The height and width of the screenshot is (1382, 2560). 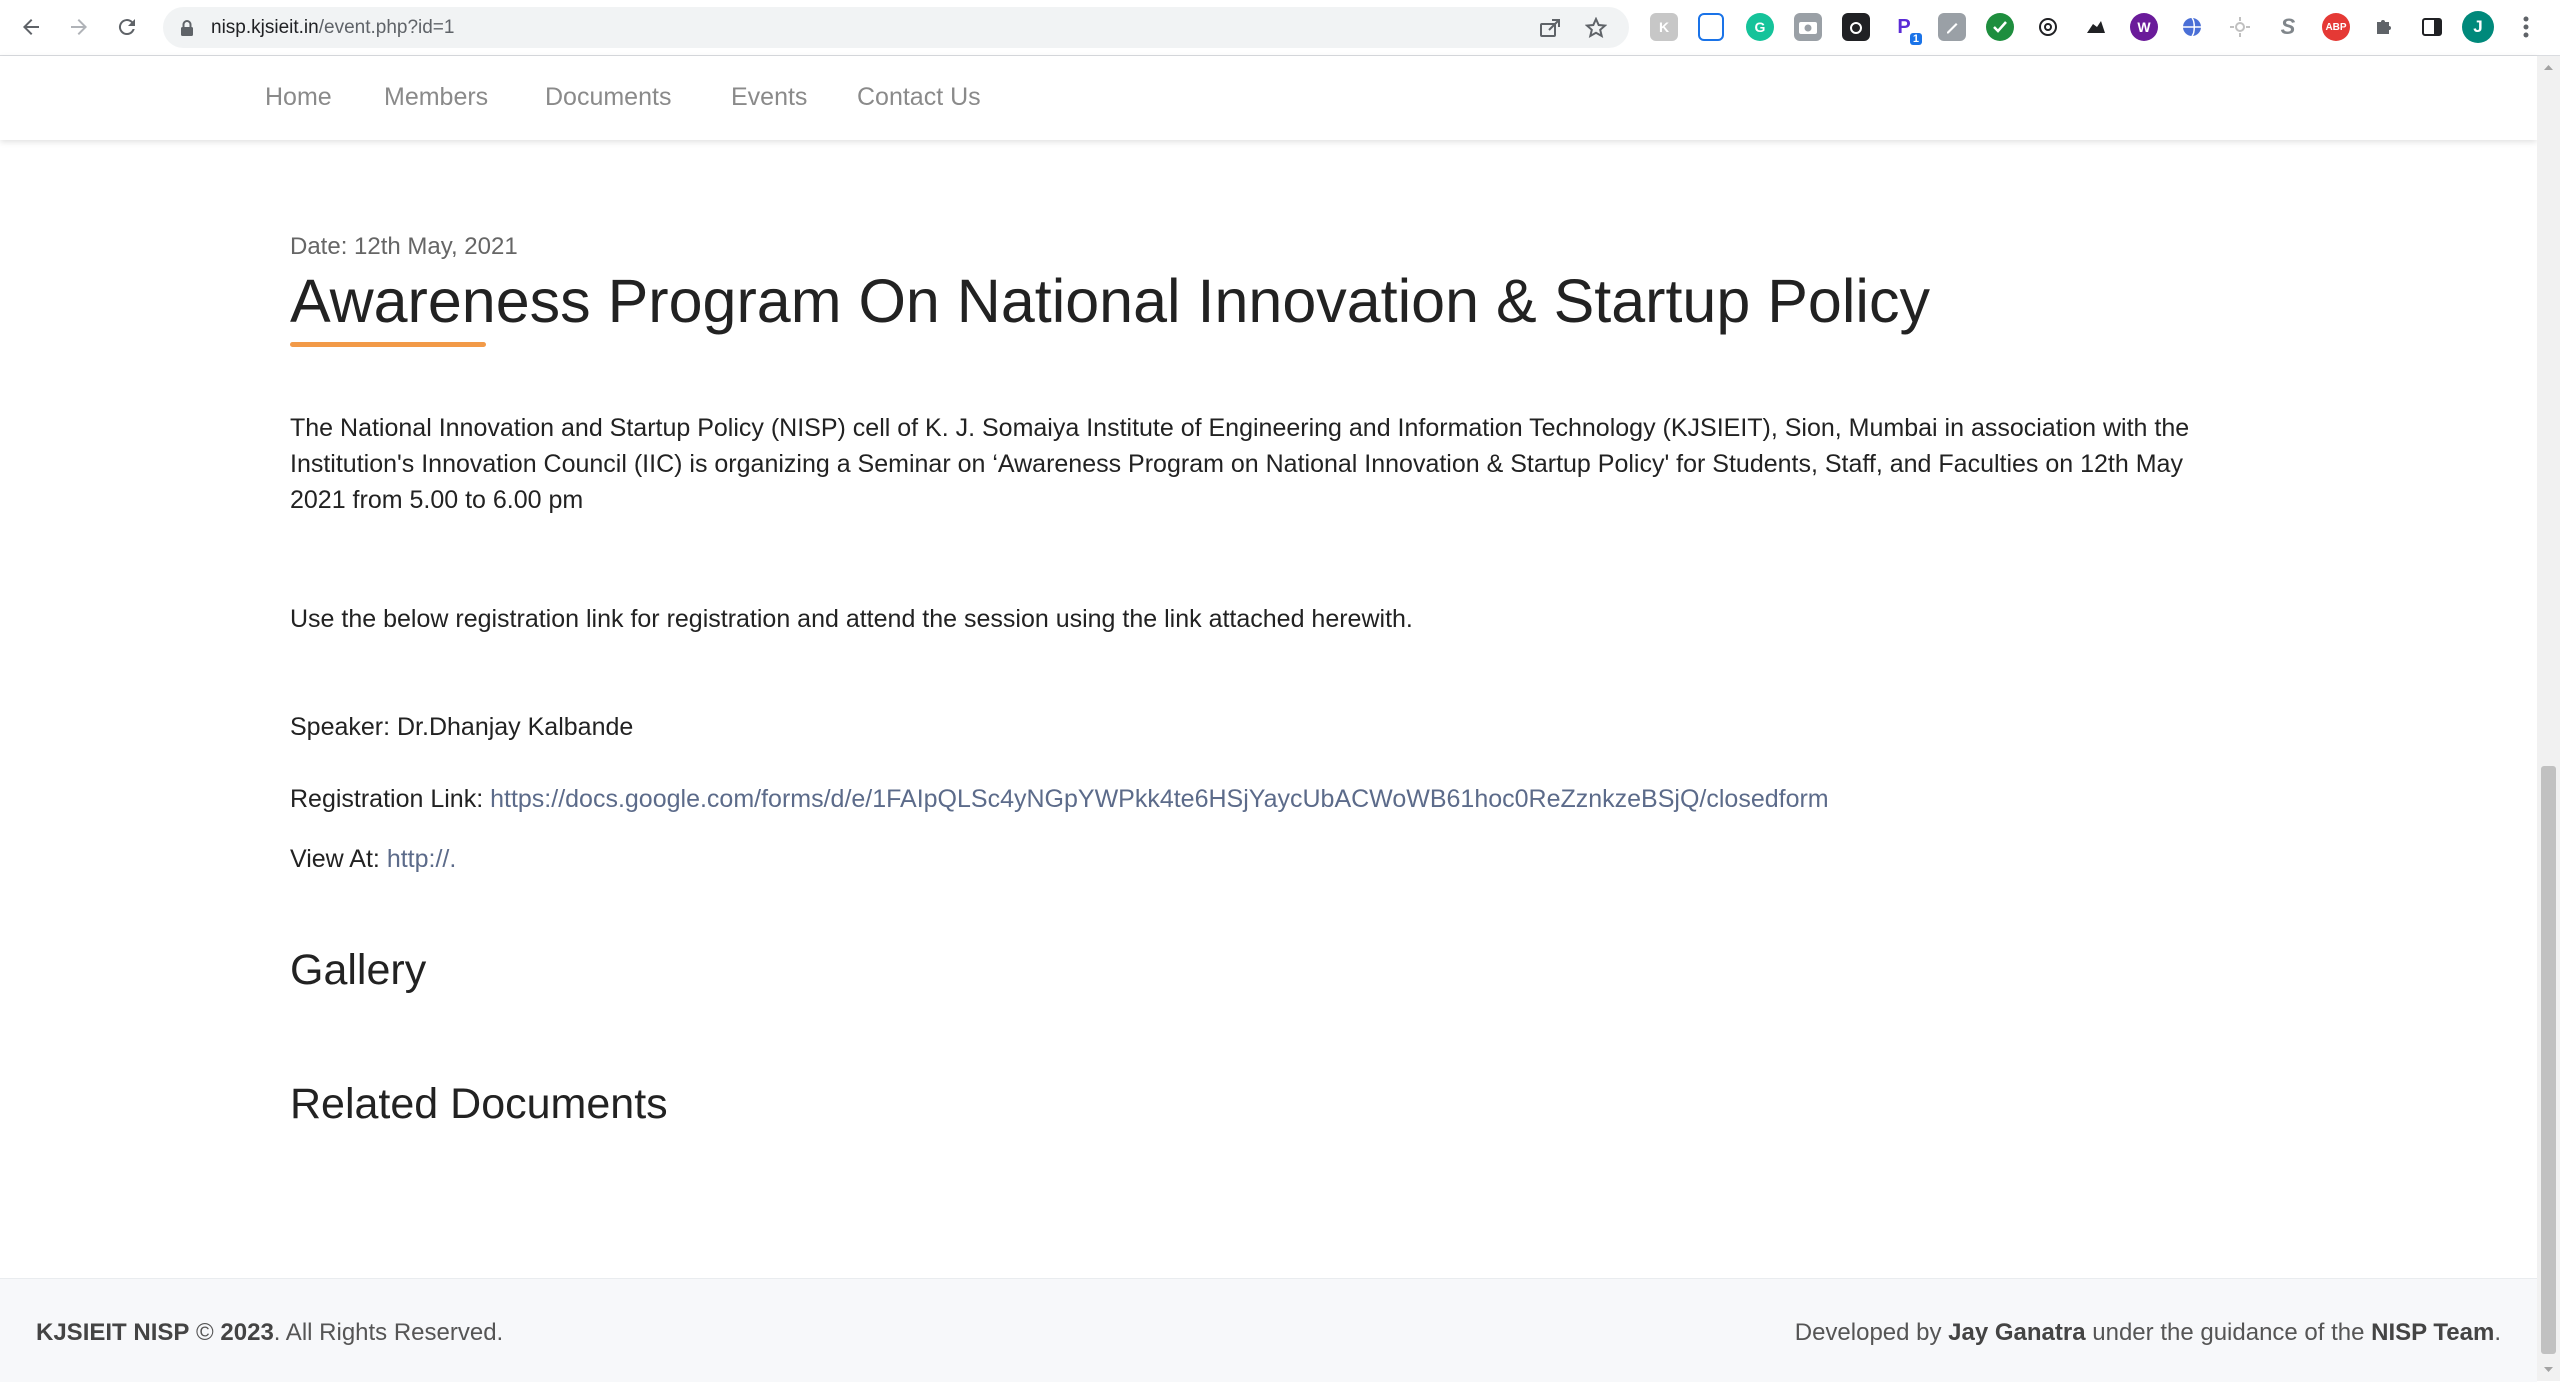 What do you see at coordinates (2548, 67) in the screenshot?
I see `scroll-up-arrow-icon` at bounding box center [2548, 67].